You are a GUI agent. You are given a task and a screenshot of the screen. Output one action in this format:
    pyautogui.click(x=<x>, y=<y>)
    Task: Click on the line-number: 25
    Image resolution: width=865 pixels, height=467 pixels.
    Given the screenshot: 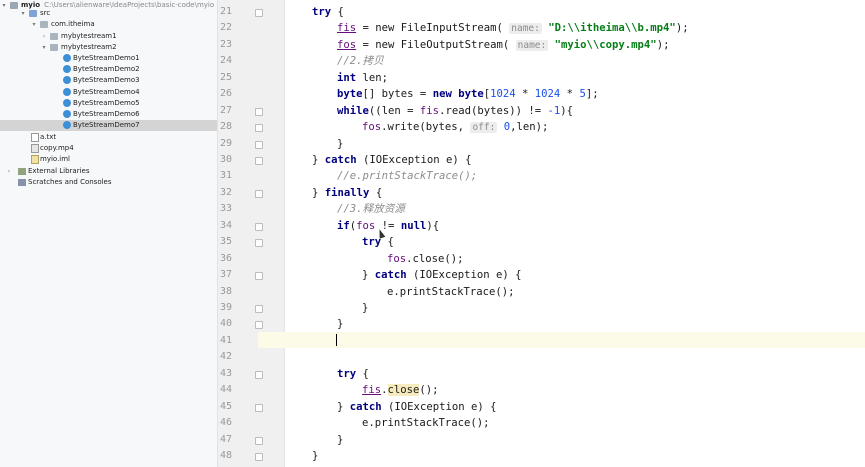 What is the action you would take?
    pyautogui.click(x=225, y=77)
    